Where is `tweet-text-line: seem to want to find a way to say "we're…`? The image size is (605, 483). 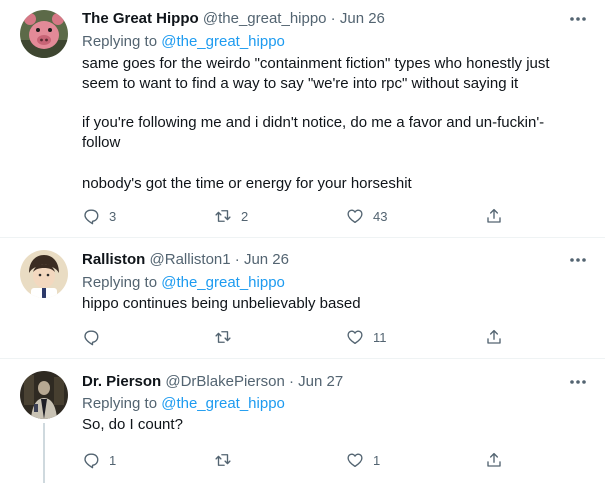
tweet-text-line: seem to want to find a way to say "we're… is located at coordinates (300, 83).